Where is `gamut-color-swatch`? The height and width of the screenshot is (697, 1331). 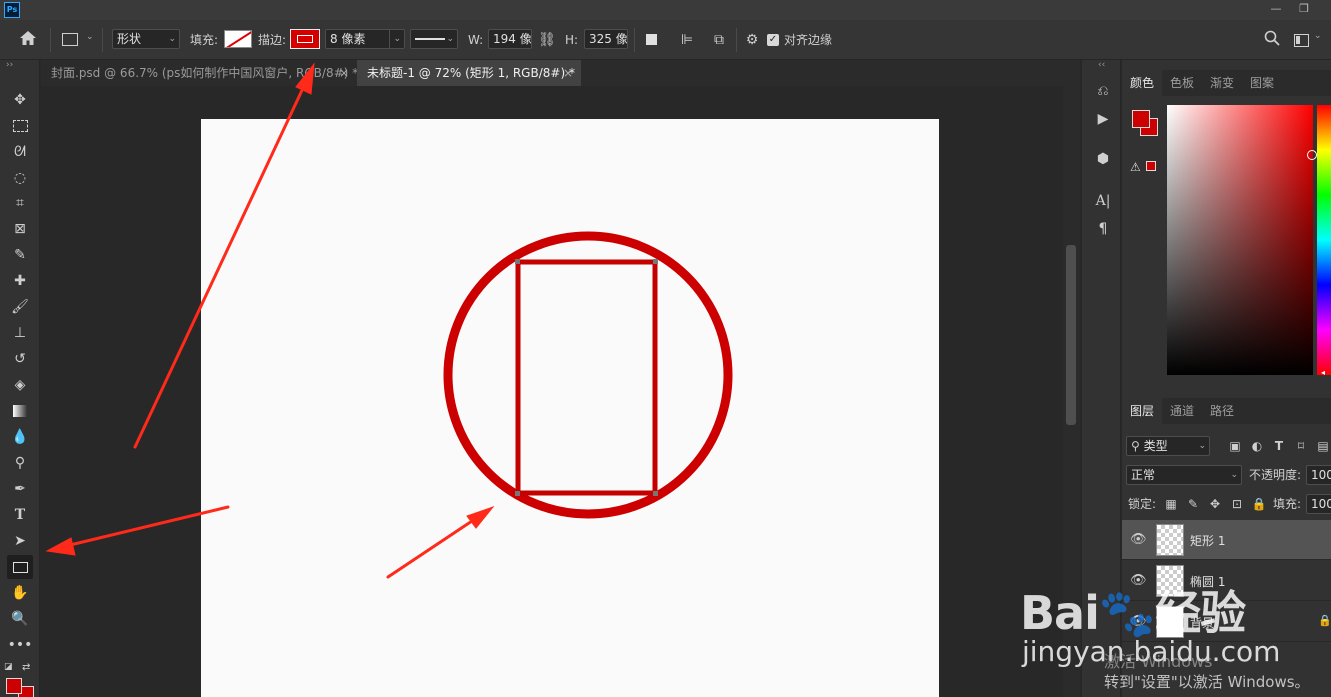 gamut-color-swatch is located at coordinates (1151, 166).